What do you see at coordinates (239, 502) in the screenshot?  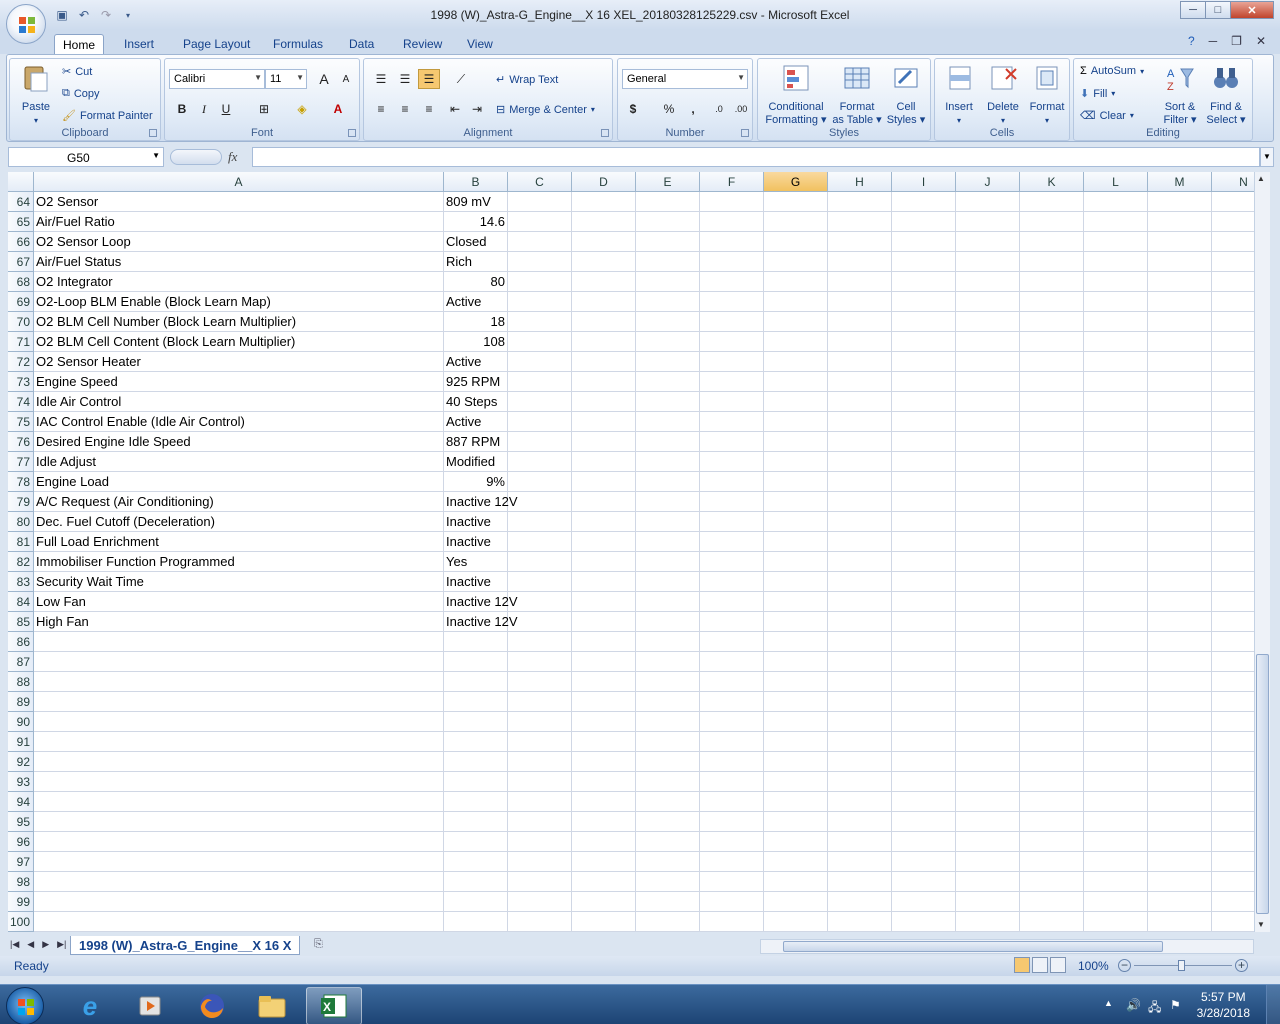 I see `cell-a: A/C Request (Air Conditioning)` at bounding box center [239, 502].